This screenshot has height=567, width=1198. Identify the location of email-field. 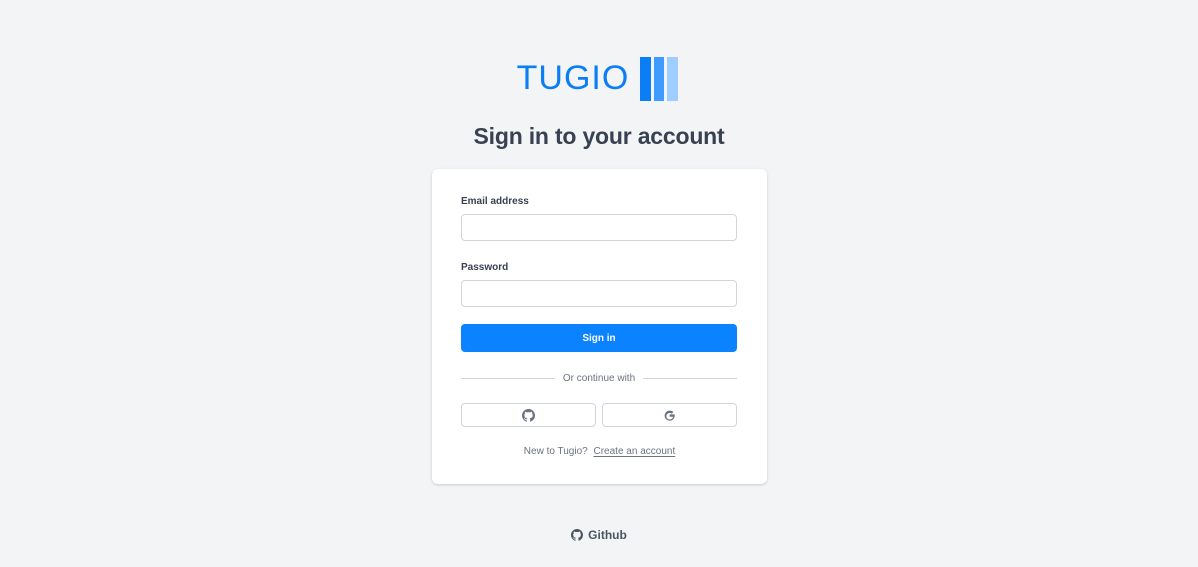
(599, 227).